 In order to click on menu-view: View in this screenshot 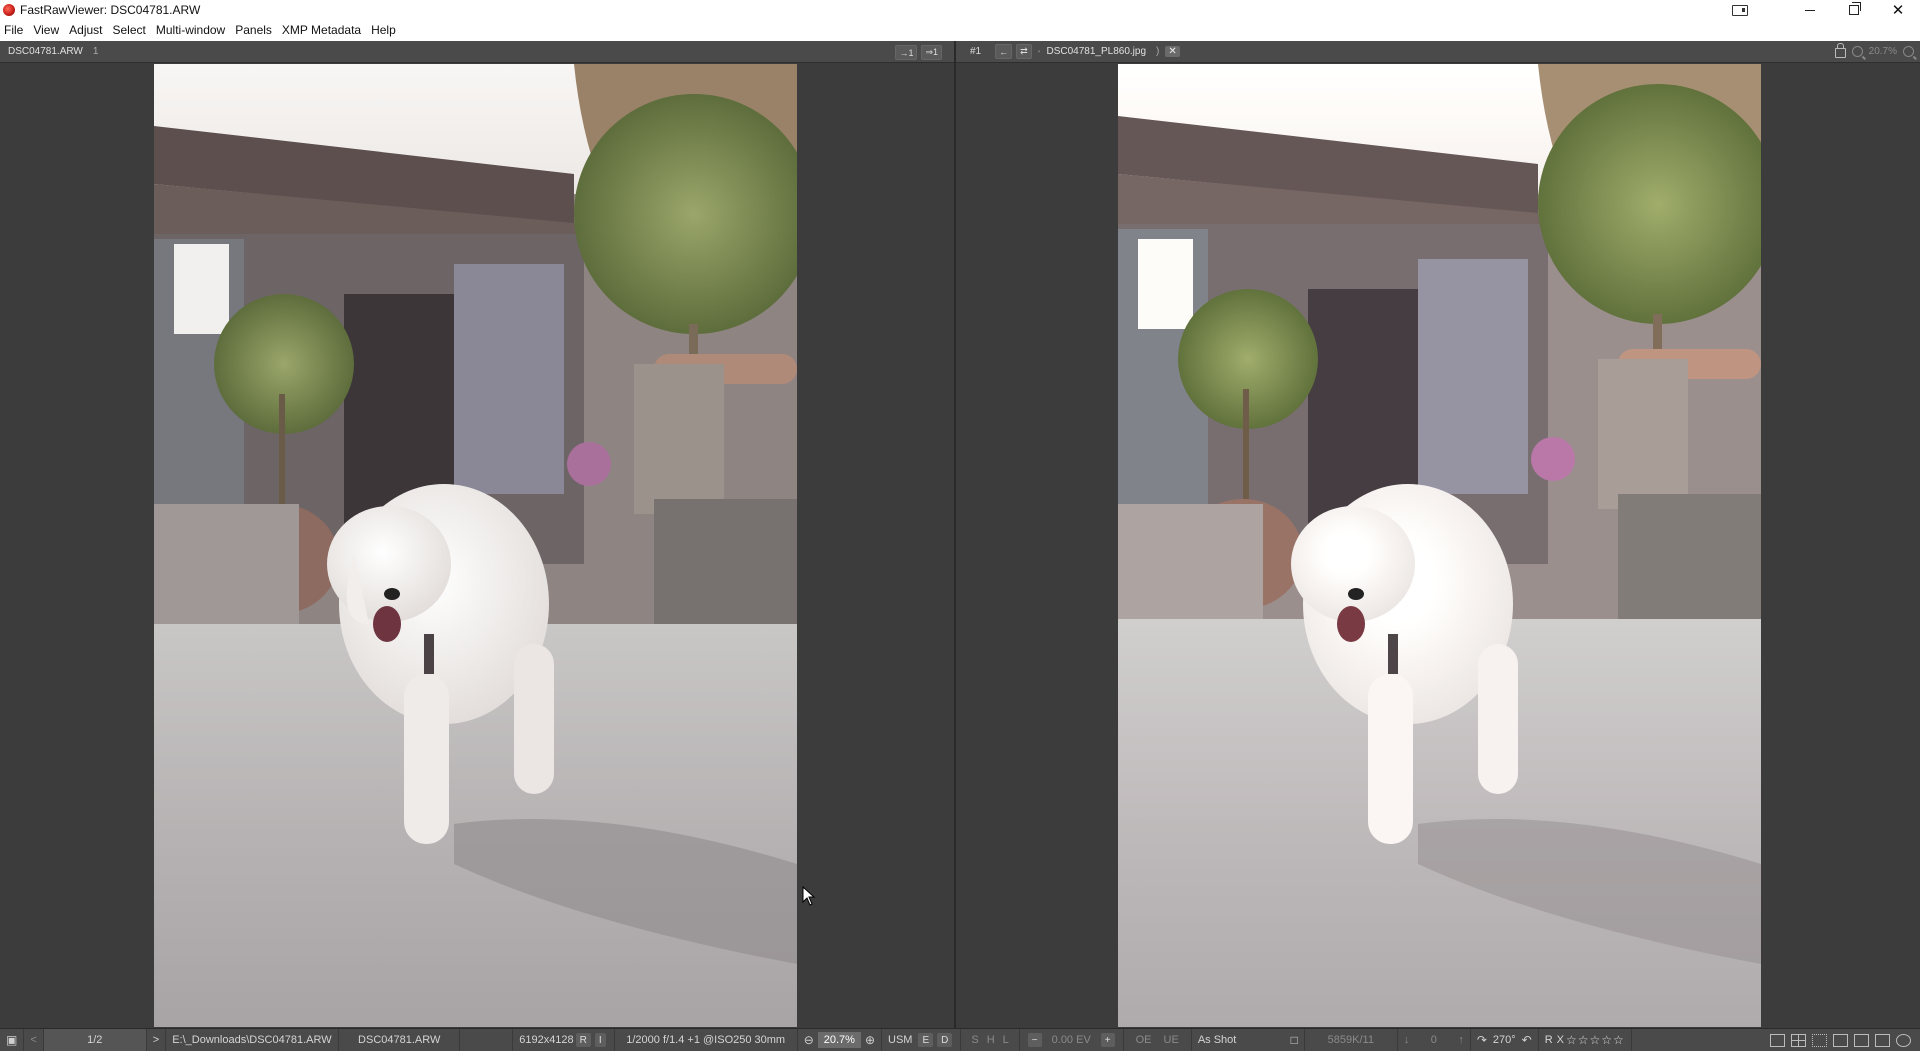, I will do `click(46, 30)`.